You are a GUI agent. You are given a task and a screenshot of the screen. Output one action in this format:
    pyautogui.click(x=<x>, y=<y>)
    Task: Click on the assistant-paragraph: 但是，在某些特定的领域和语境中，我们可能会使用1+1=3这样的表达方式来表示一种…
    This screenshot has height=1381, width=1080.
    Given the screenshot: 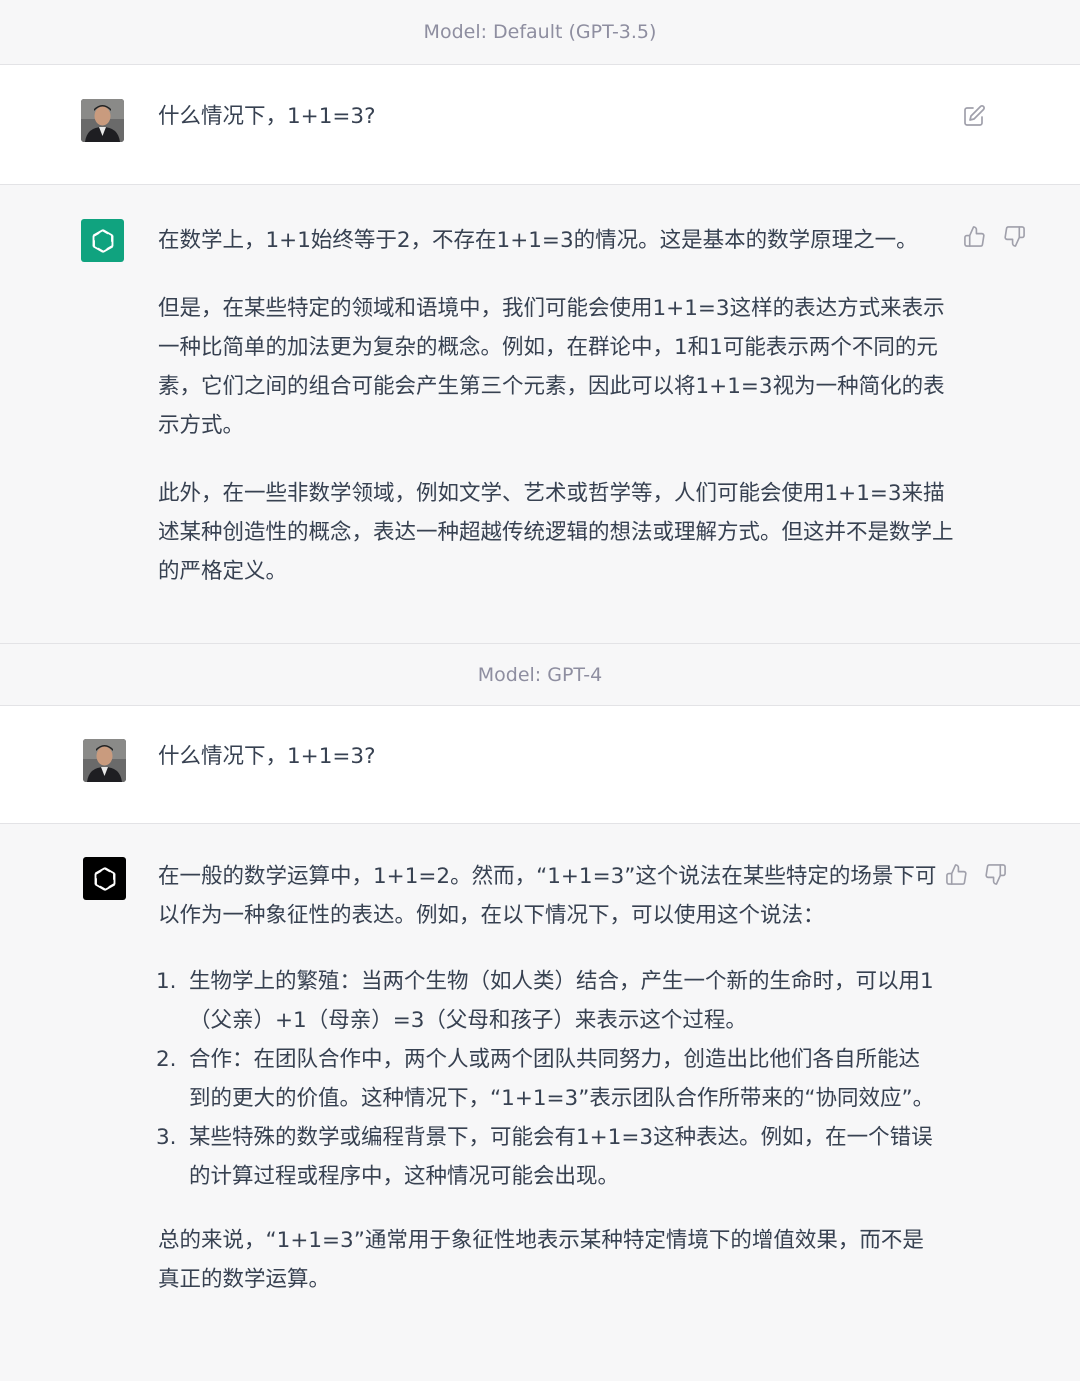 What is the action you would take?
    pyautogui.click(x=551, y=367)
    